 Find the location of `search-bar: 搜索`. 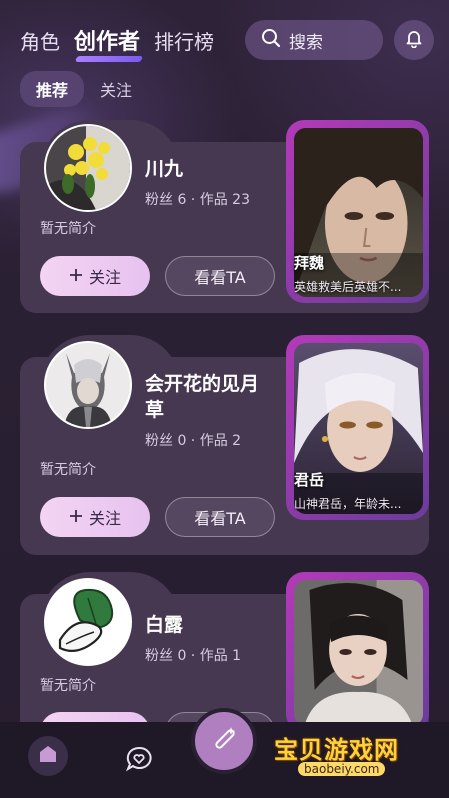

search-bar: 搜索 is located at coordinates (314, 40).